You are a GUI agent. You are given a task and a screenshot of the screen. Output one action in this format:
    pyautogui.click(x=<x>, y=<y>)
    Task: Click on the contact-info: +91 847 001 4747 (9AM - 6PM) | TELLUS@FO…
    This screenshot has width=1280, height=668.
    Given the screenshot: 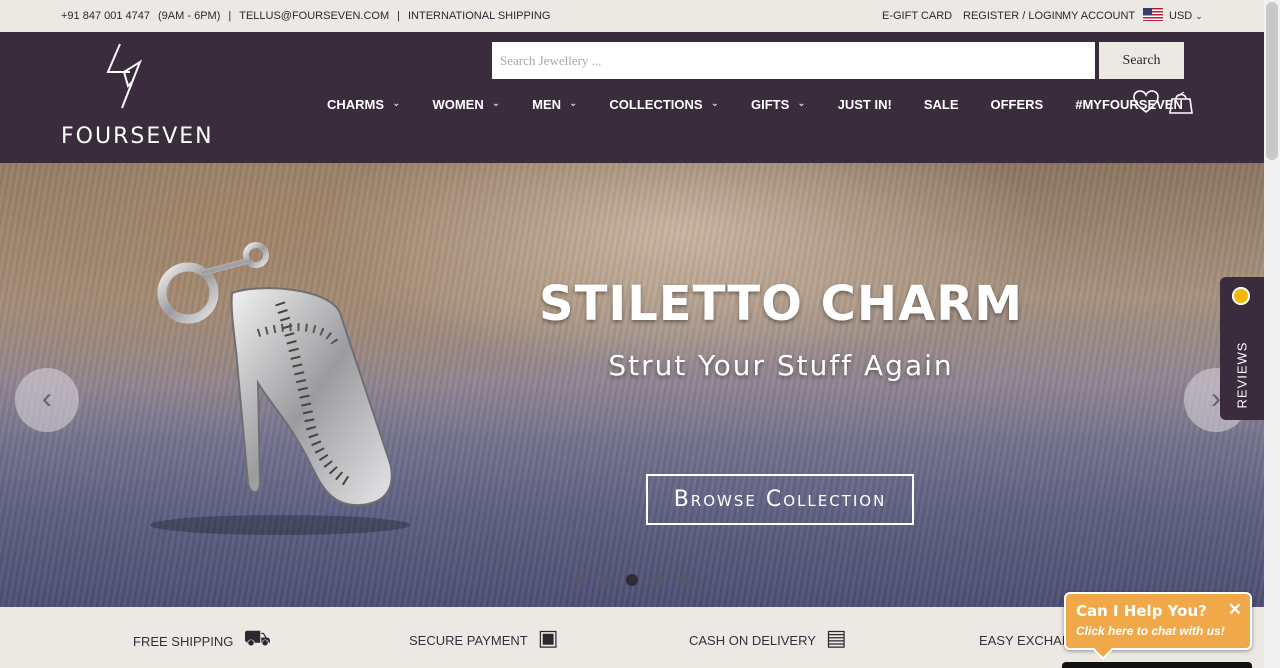 What is the action you would take?
    pyautogui.click(x=305, y=16)
    